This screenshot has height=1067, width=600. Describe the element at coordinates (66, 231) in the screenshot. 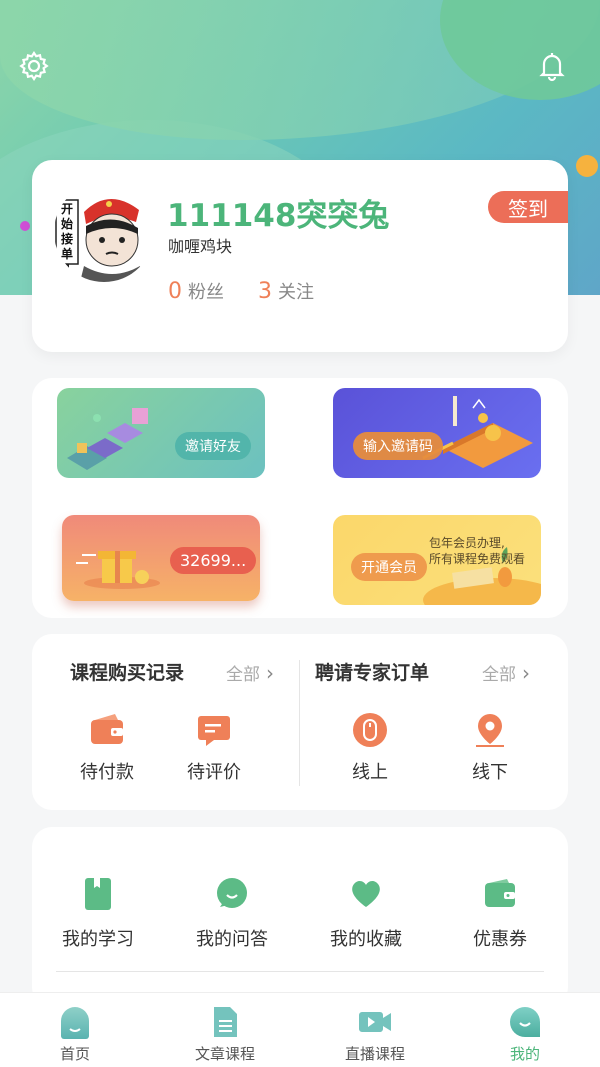

I see `avatar-sign-text: 开始接单` at that location.